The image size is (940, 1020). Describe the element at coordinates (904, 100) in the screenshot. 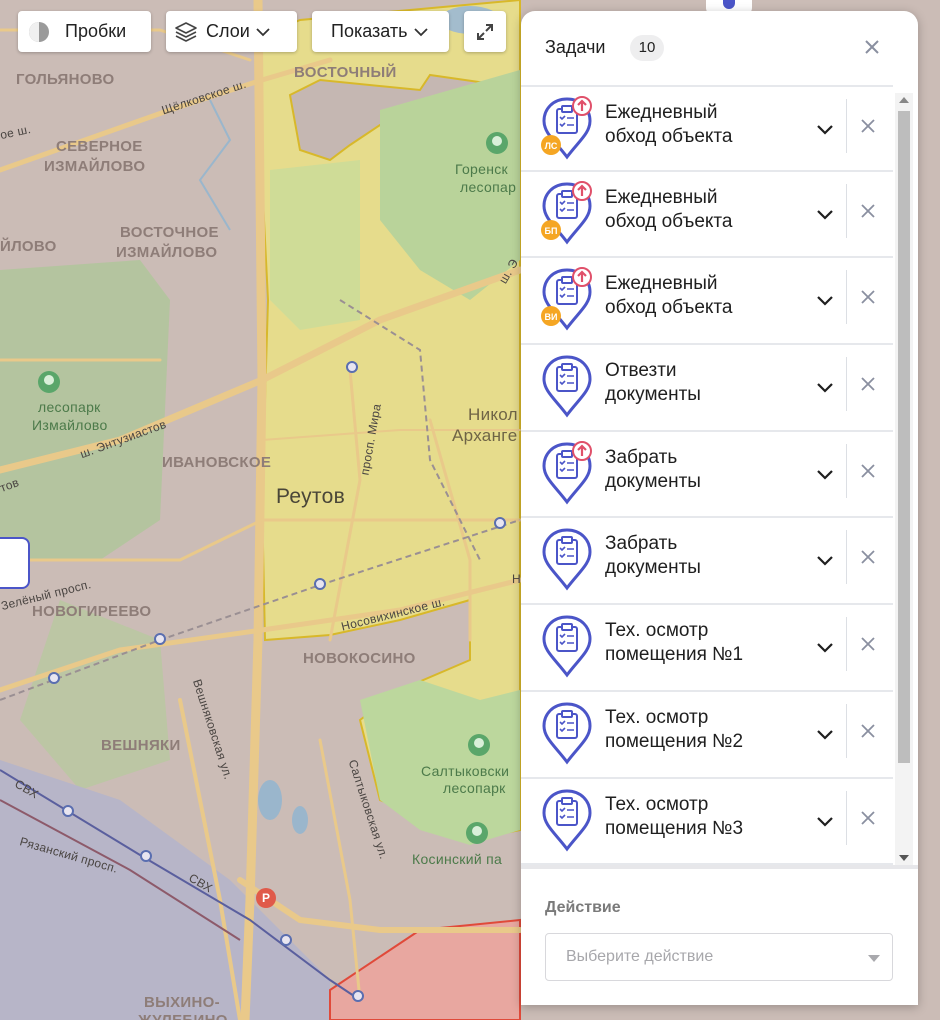

I see `scroll-up-arrow-icon` at that location.